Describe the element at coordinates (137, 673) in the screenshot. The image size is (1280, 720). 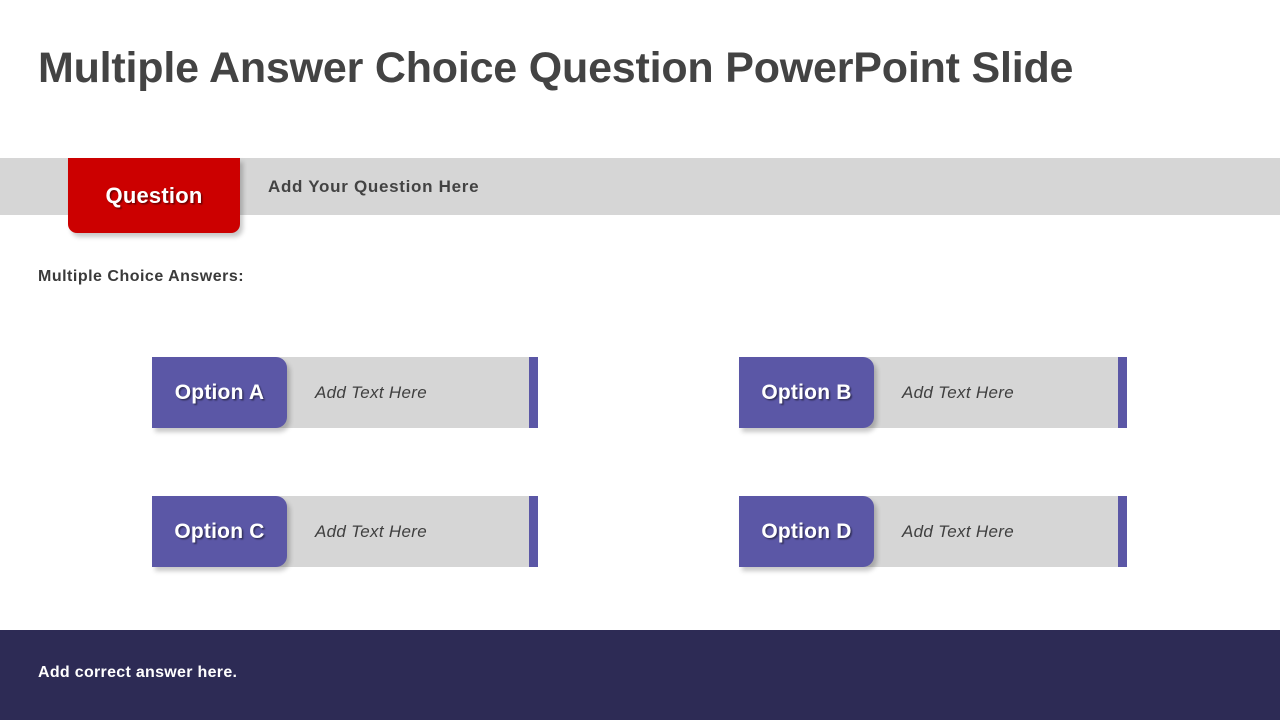
I see `correct-answer-text: Add correct answer here.` at that location.